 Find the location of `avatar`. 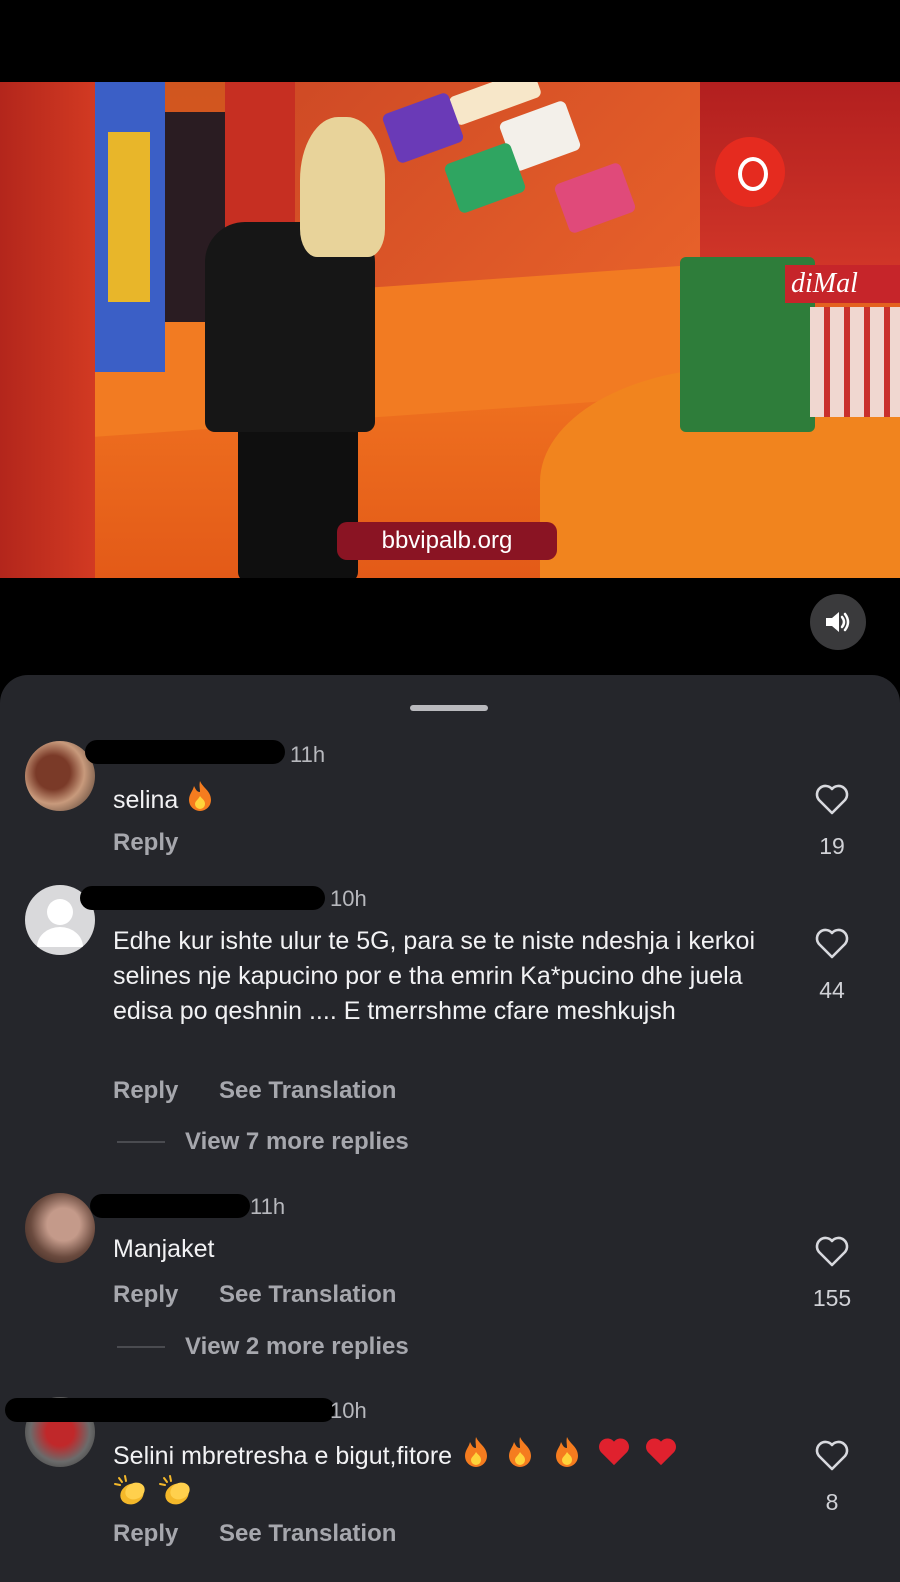

avatar is located at coordinates (60, 1228).